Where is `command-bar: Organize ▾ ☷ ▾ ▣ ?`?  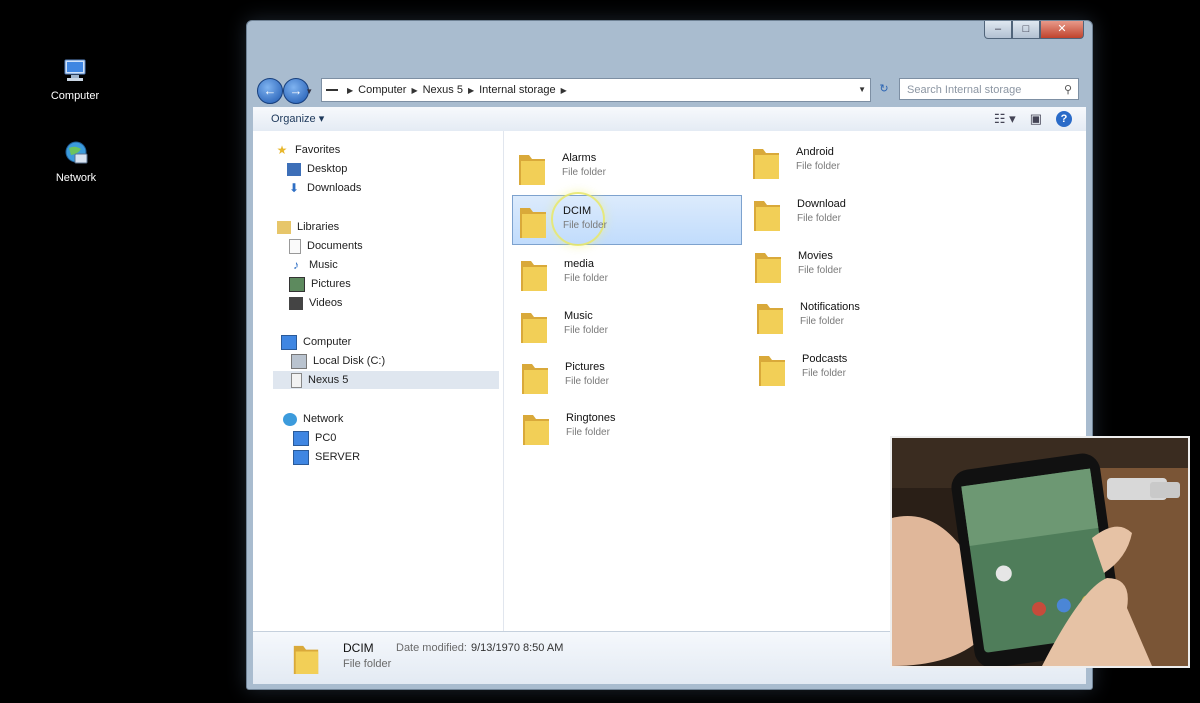
command-bar: Organize ▾ ☷ ▾ ▣ ? is located at coordinates (669, 119).